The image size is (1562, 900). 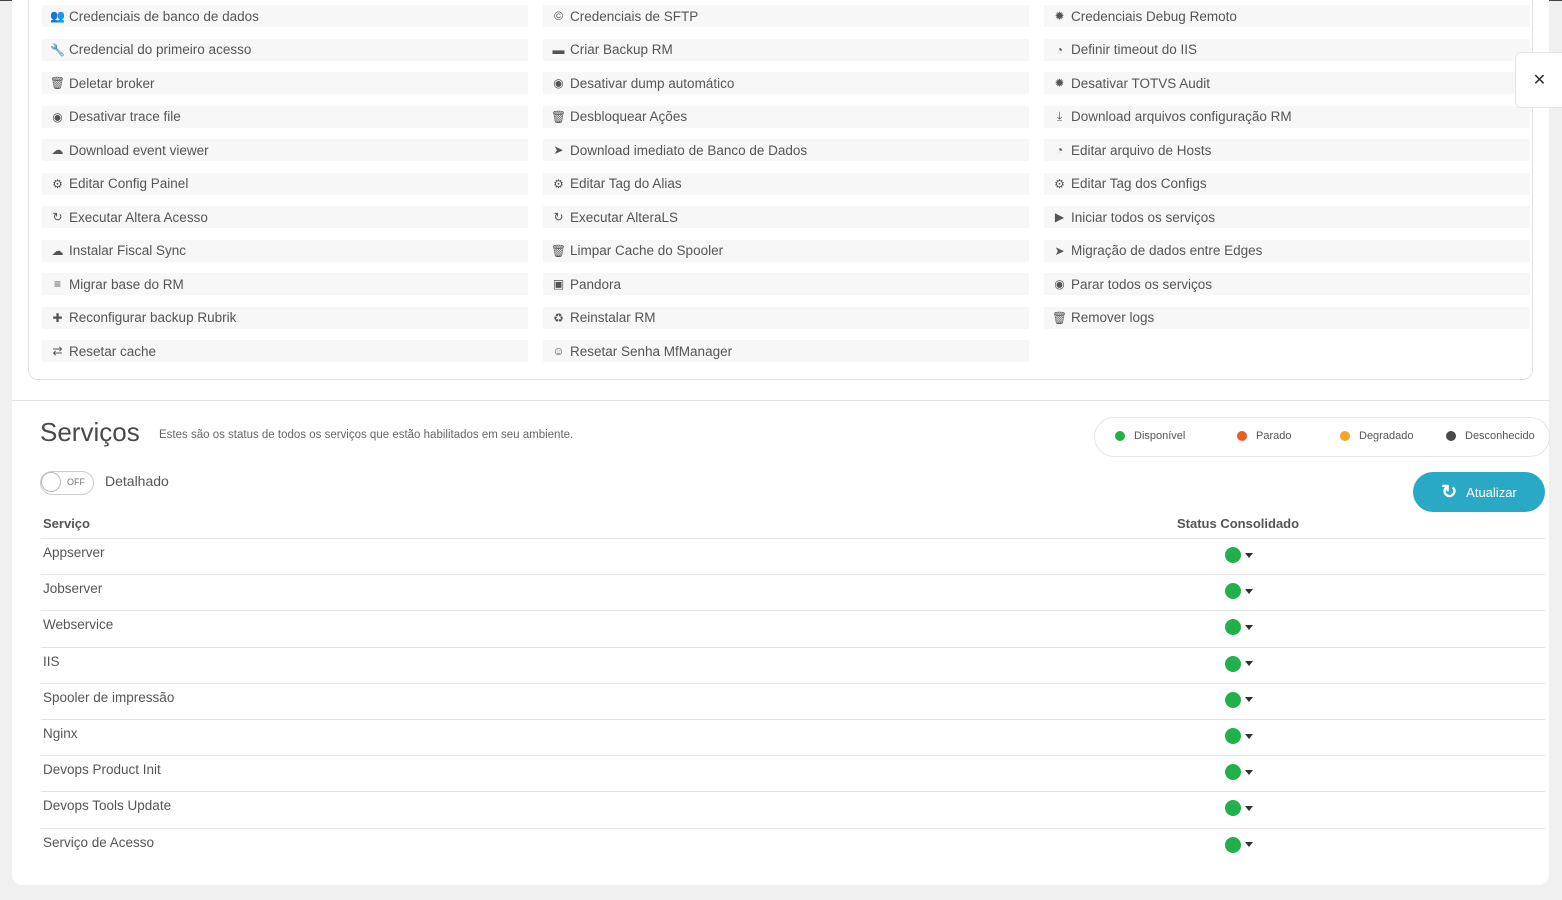 What do you see at coordinates (1059, 250) in the screenshot?
I see `rocket-icon: ➤` at bounding box center [1059, 250].